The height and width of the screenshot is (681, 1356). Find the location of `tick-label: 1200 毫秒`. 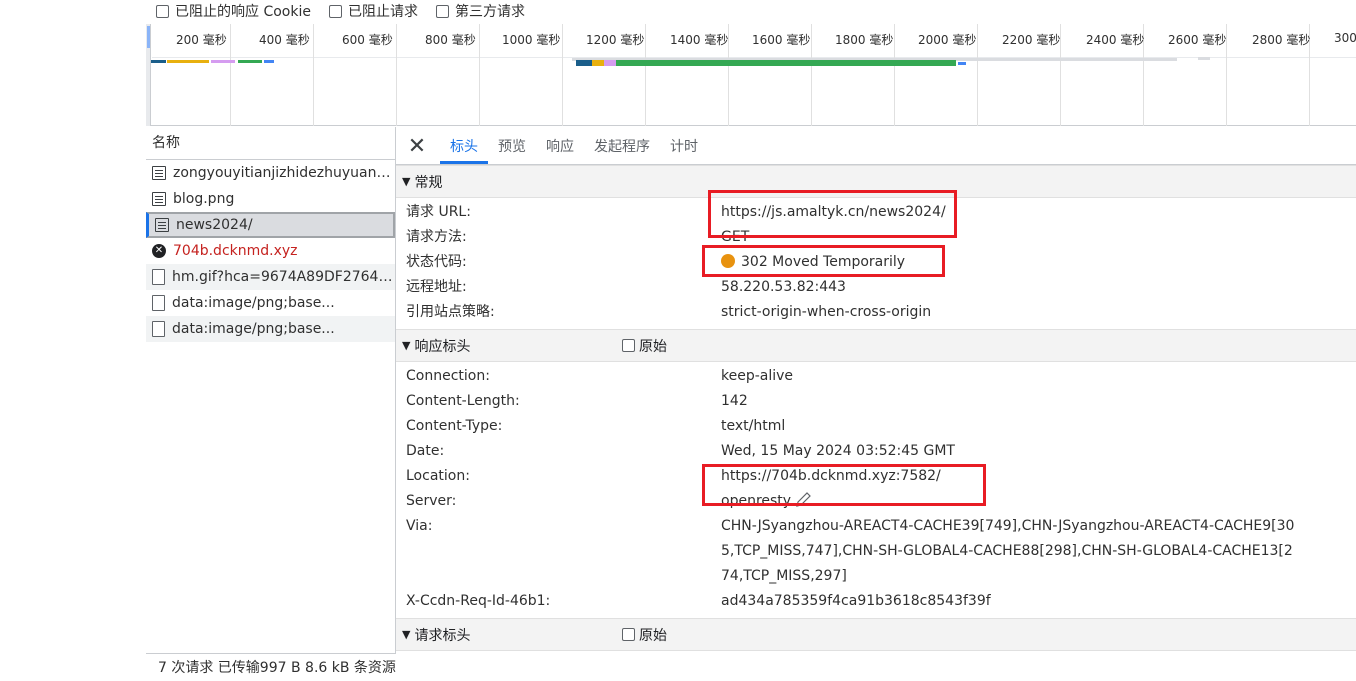

tick-label: 1200 毫秒 is located at coordinates (615, 40).